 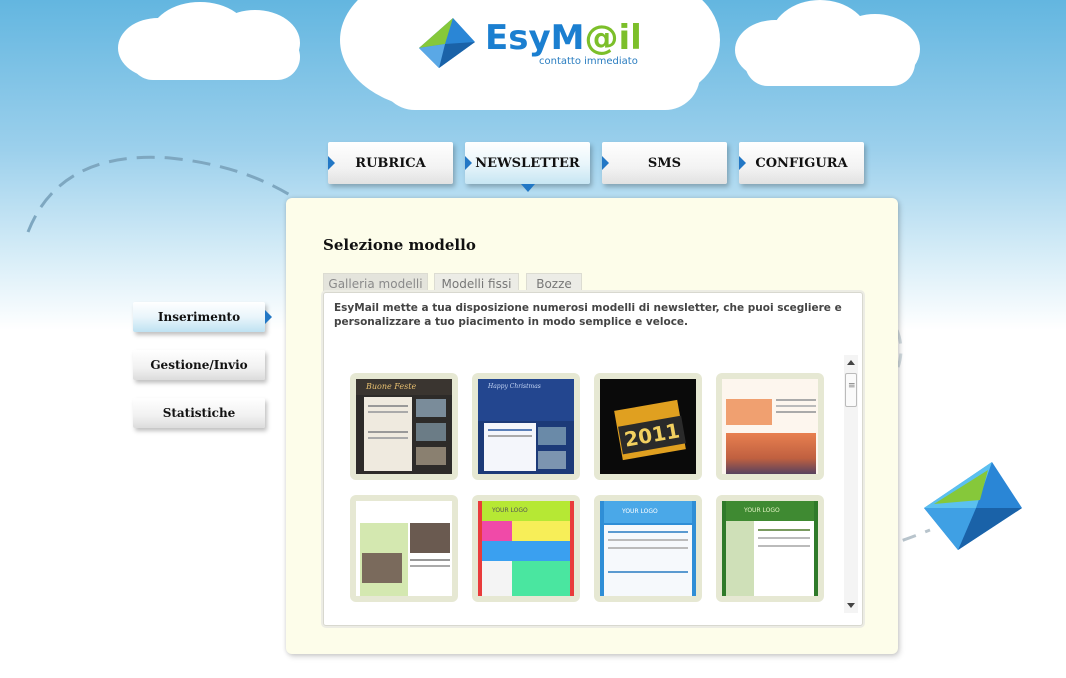 I want to click on template-header-text: Buone Feste, so click(x=404, y=387).